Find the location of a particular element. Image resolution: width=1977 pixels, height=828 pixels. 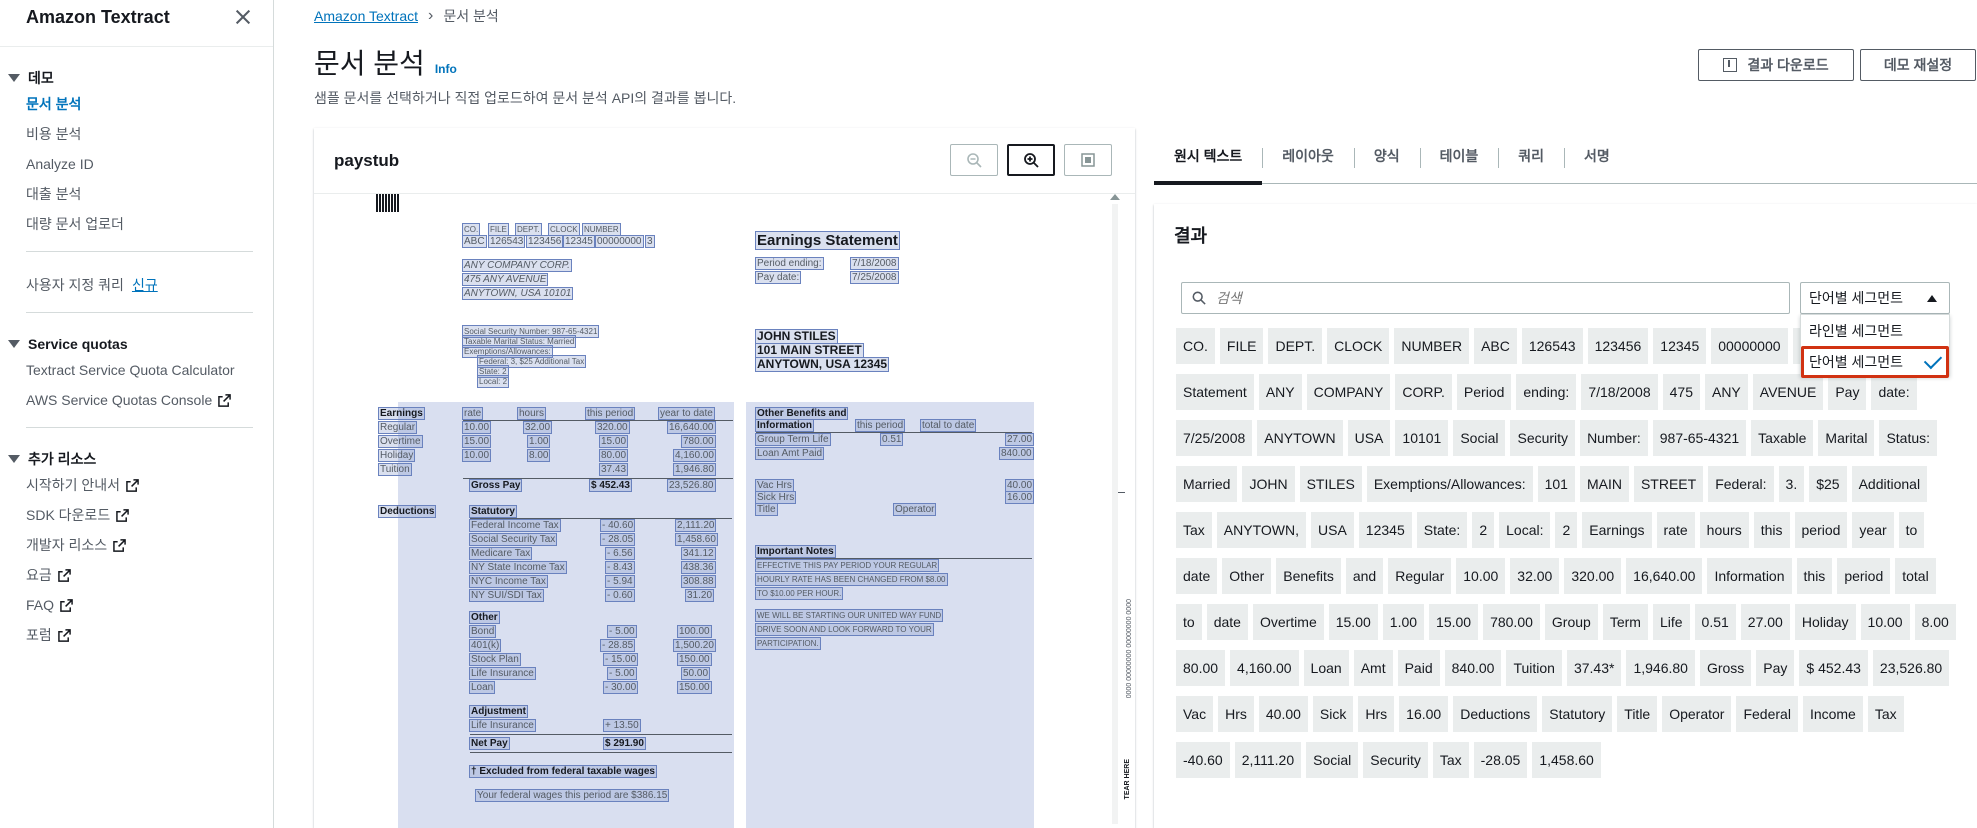

word-chip: ABC is located at coordinates (1495, 346).